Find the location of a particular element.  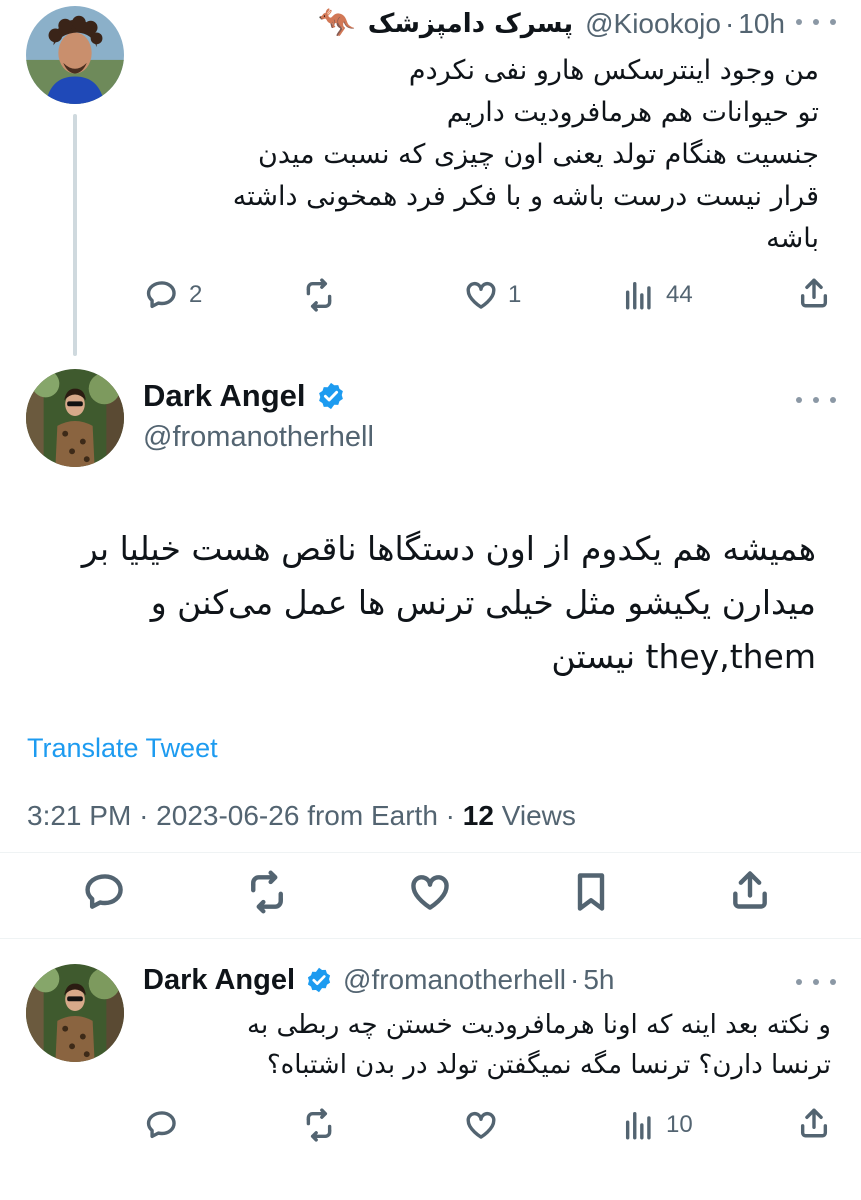

tweet1-retweet-button is located at coordinates (324, 295).